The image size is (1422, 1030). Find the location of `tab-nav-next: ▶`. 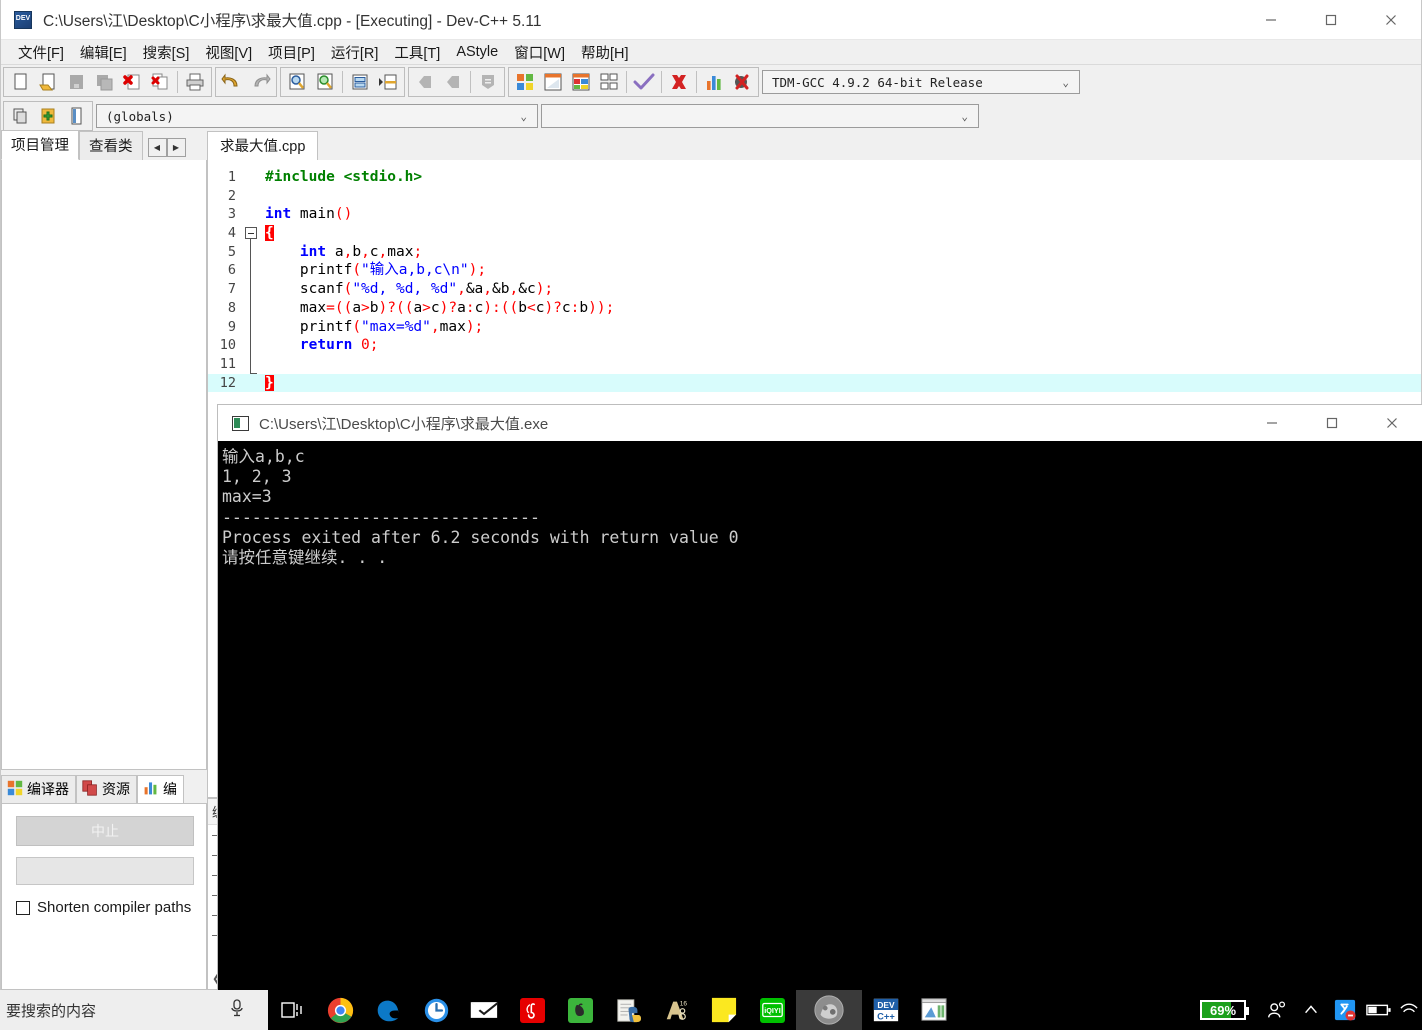

tab-nav-next: ▶ is located at coordinates (176, 147).